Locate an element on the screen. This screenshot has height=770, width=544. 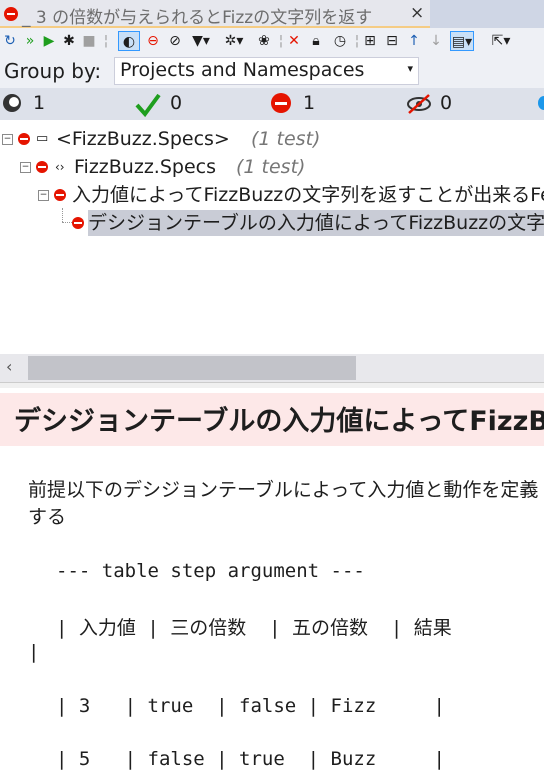
horizontal-scrollbar: ‹ is located at coordinates (272, 368).